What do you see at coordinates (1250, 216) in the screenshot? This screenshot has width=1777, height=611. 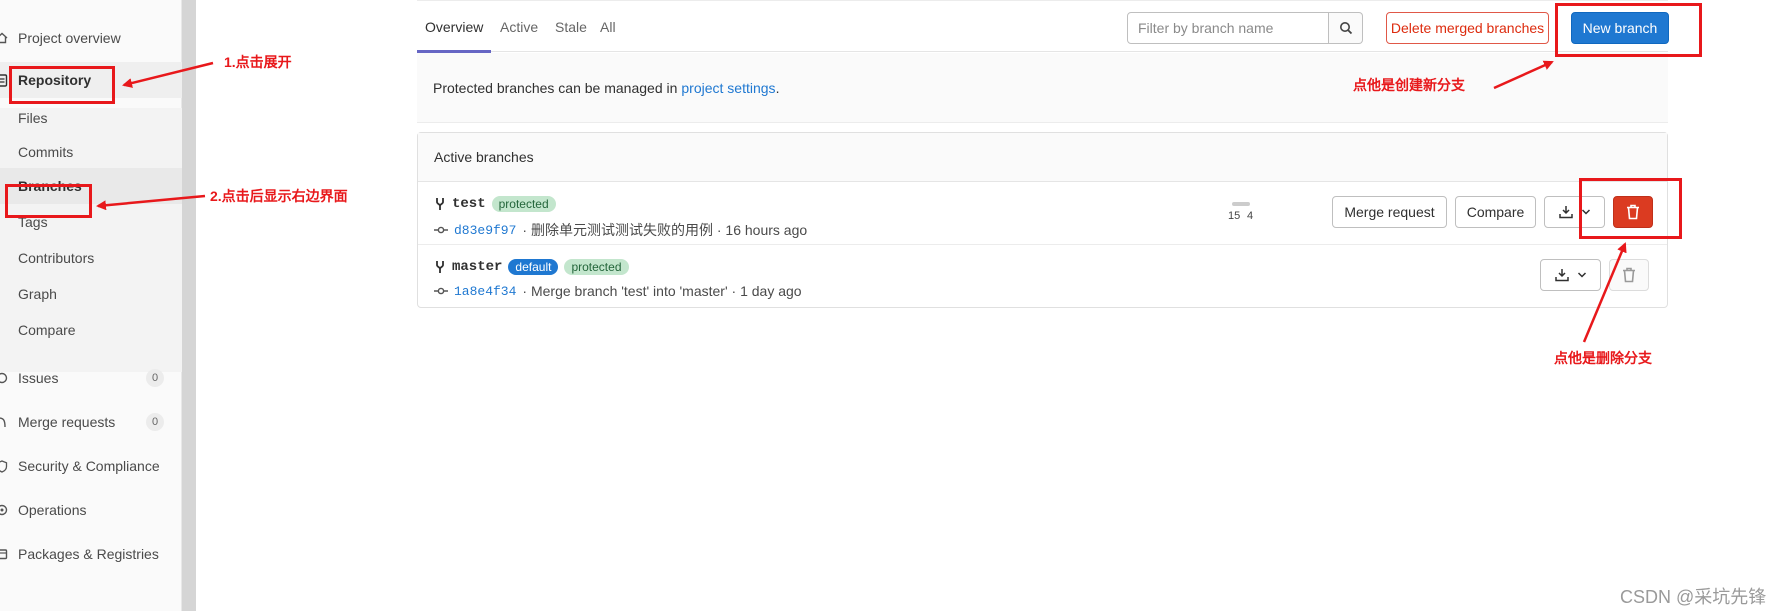 I see `commits-ahead: 4` at bounding box center [1250, 216].